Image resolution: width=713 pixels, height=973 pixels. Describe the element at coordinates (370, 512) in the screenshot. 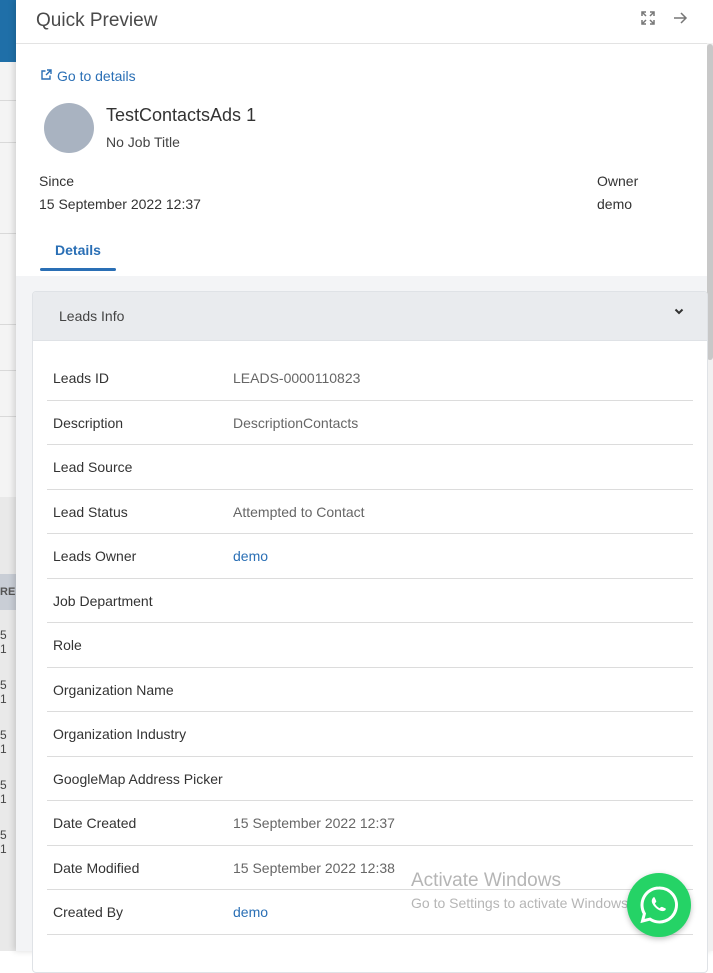

I see `field-row: Lead Status Attempted to Contact` at that location.